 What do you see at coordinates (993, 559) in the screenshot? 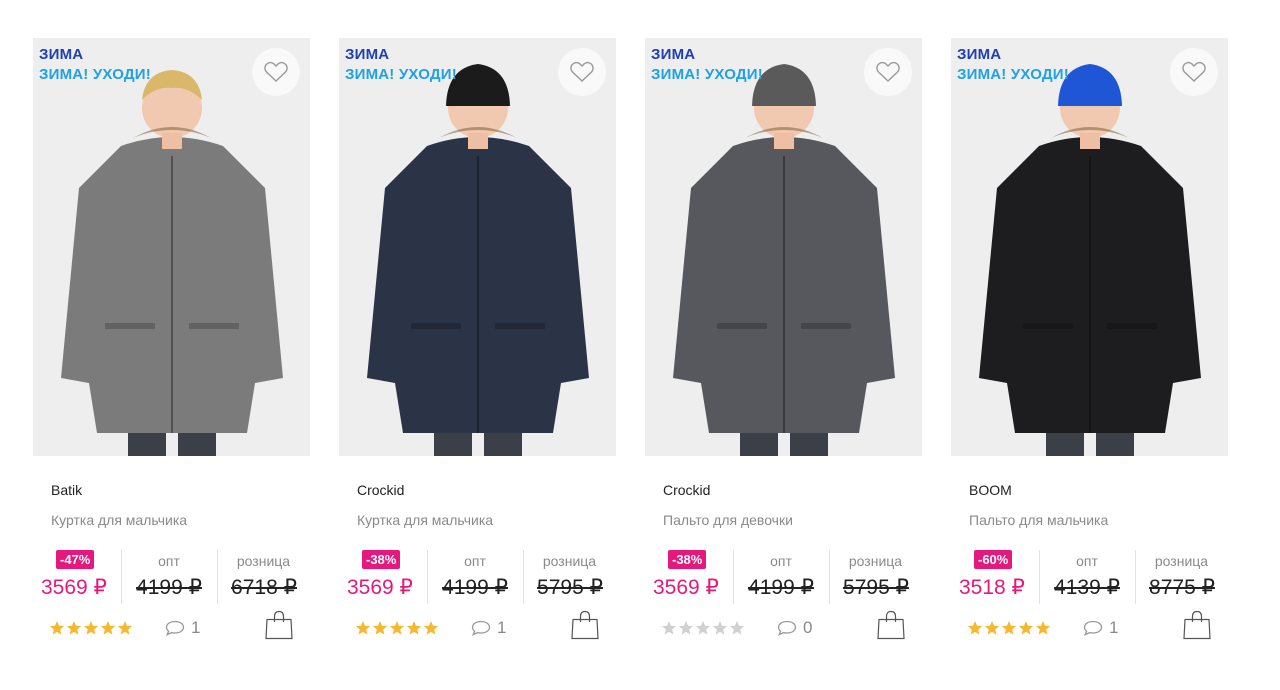
I see `discount-badge: -60%` at bounding box center [993, 559].